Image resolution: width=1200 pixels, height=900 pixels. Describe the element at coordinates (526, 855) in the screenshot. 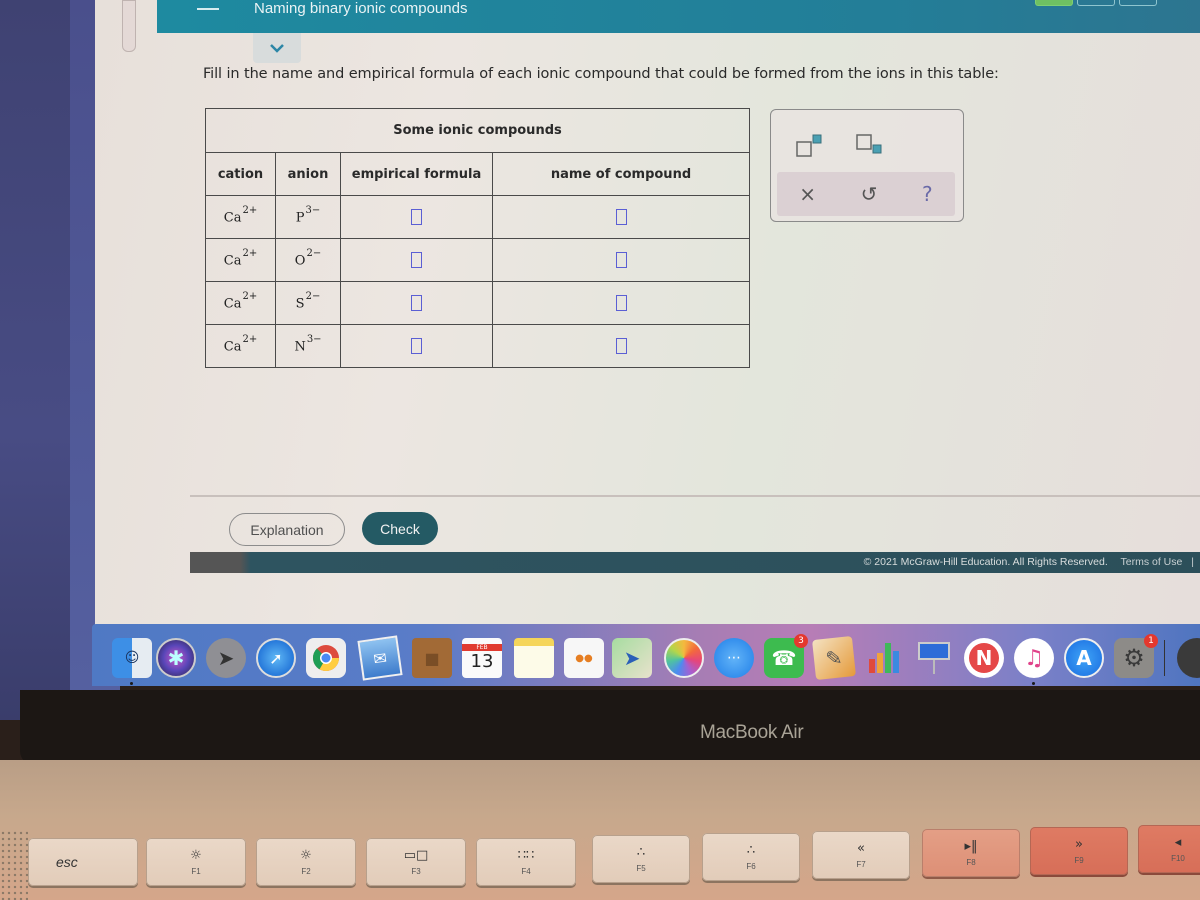

I see `launchpad-icon: ∷∷` at that location.